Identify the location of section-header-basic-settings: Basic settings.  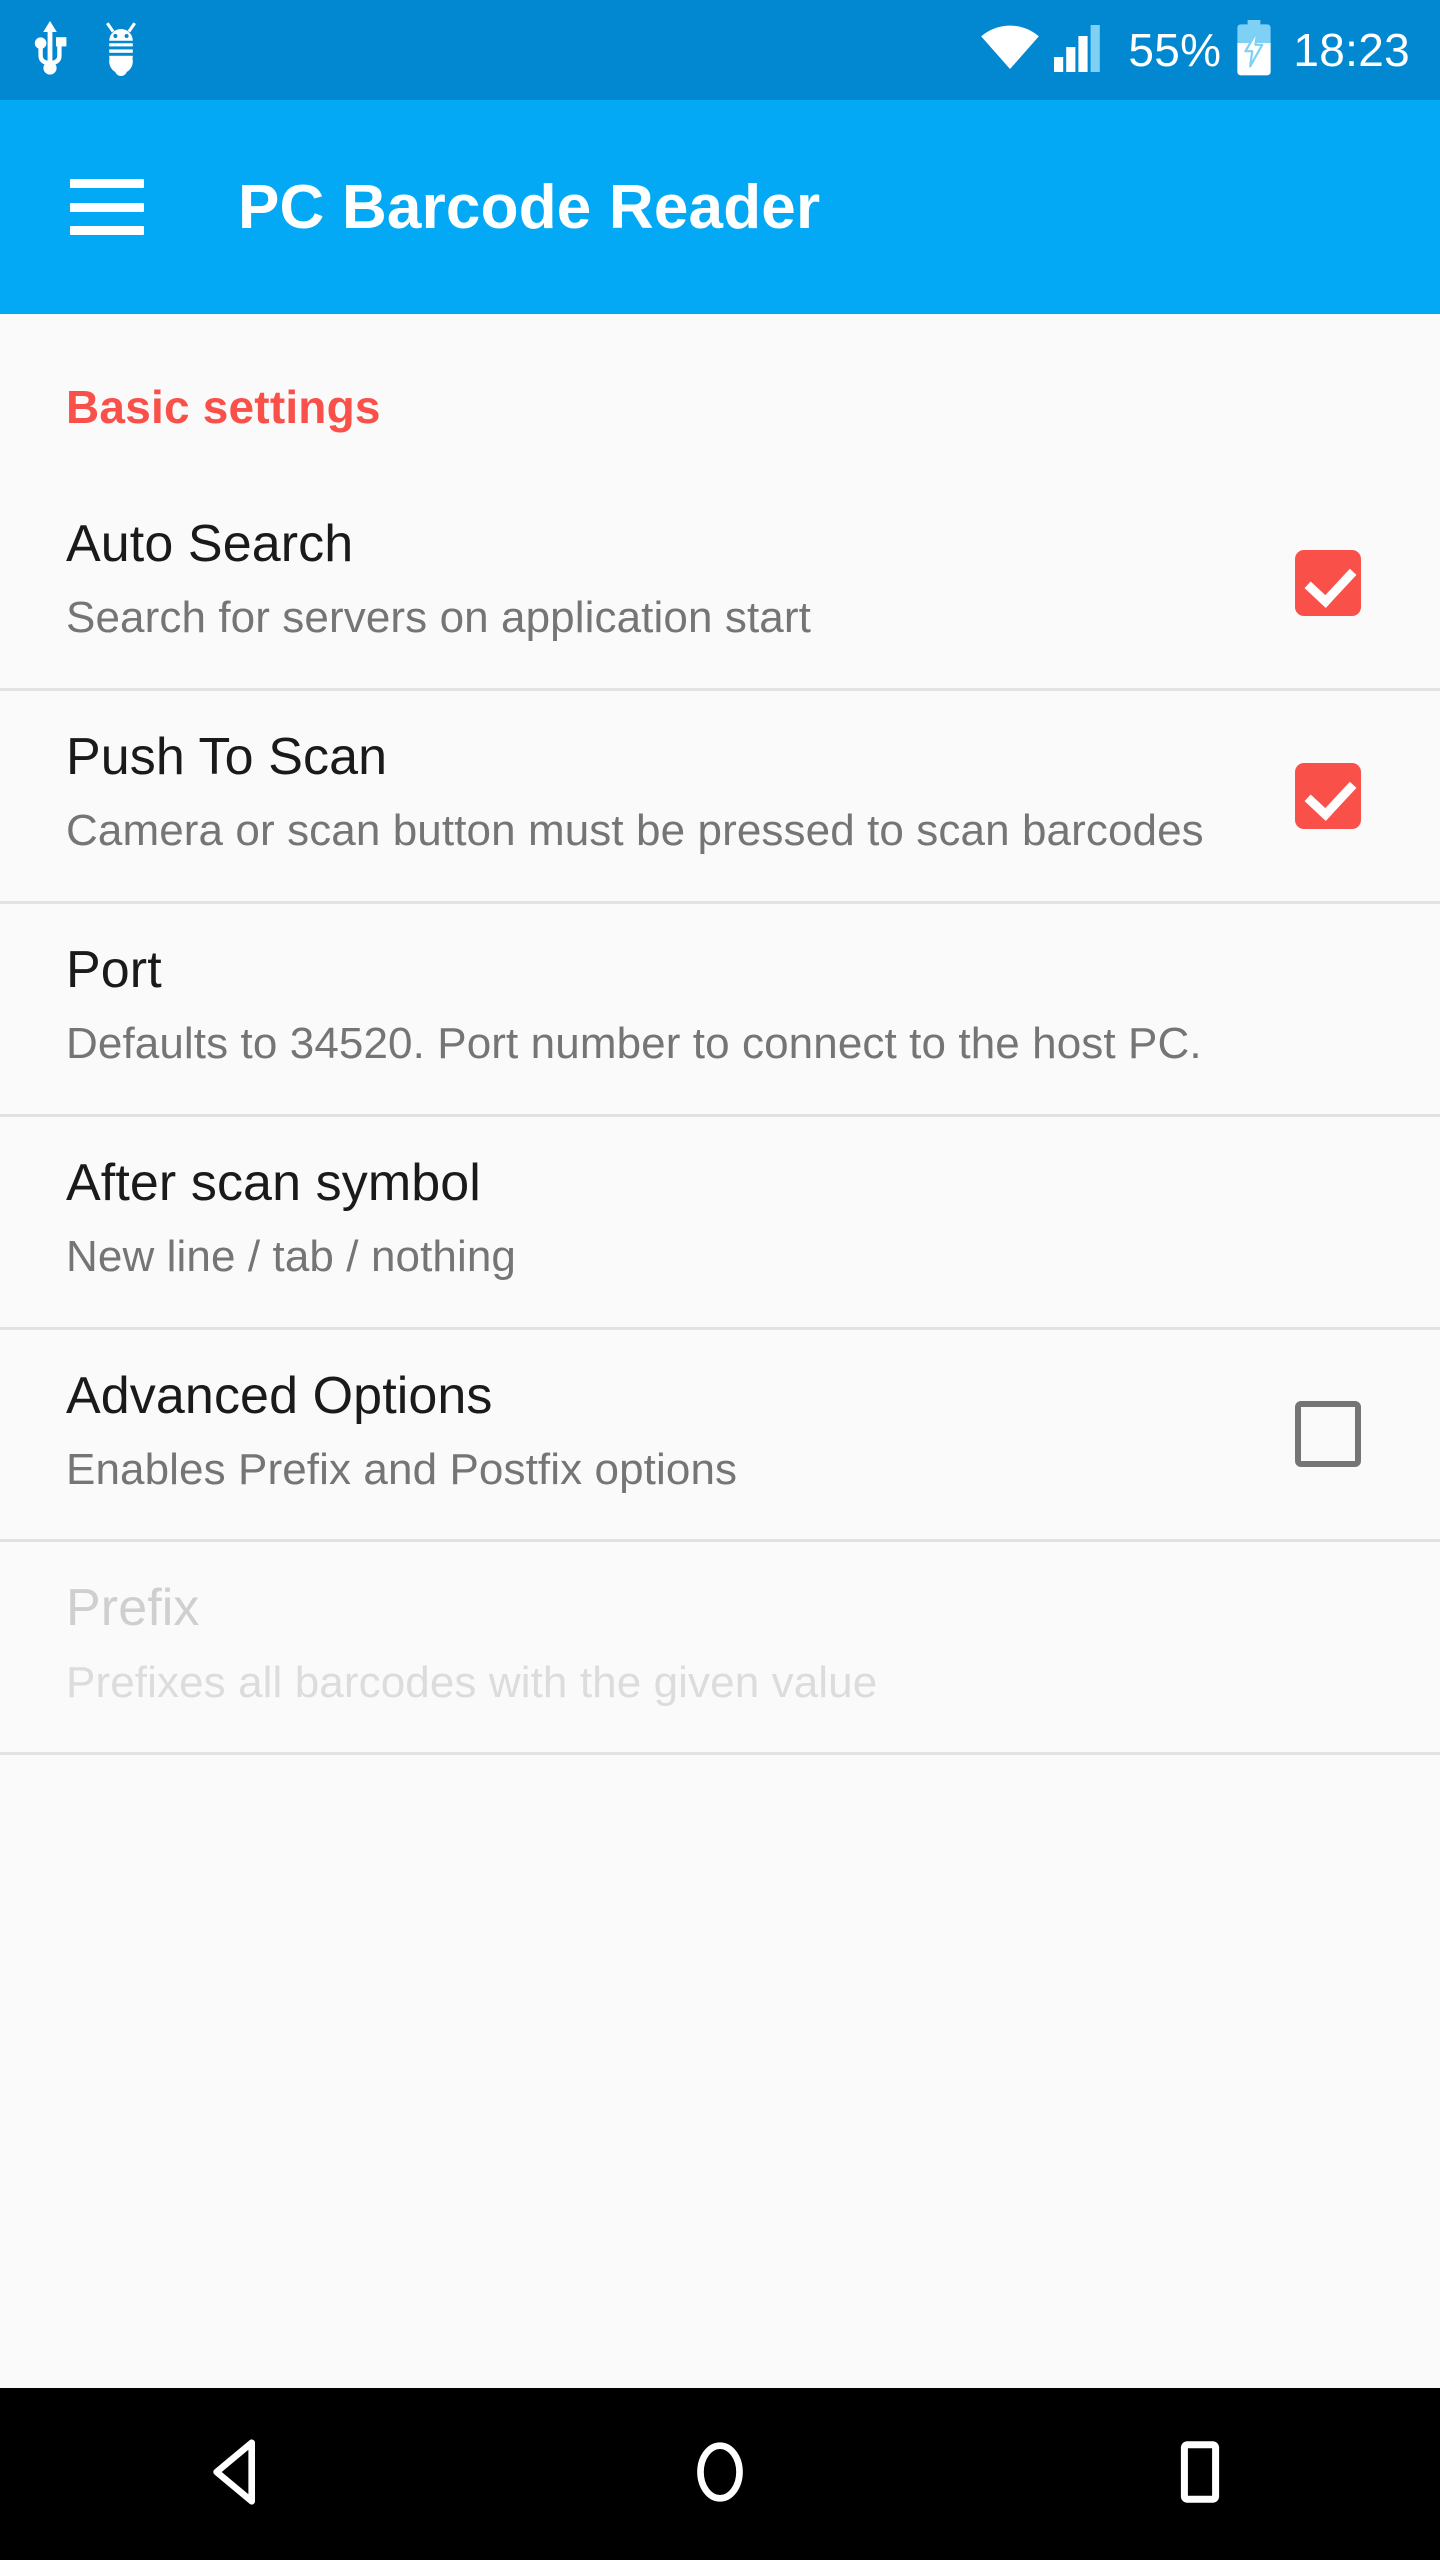
(223, 407).